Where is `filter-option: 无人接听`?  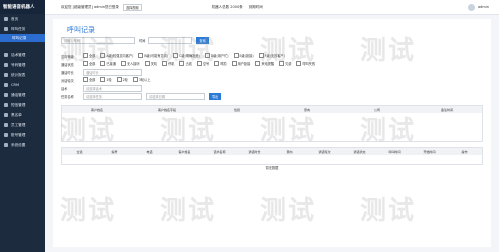
filter-option: 无人接听 is located at coordinates (130, 63).